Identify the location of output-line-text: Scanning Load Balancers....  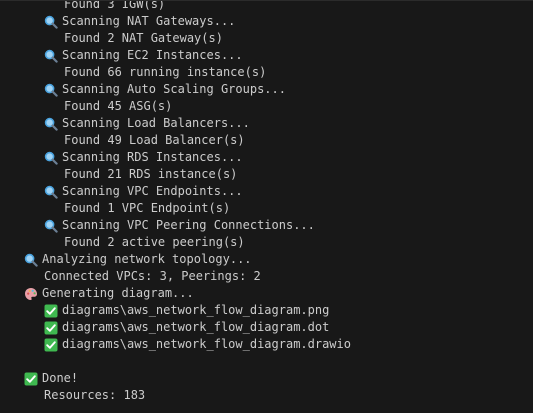
(156, 123).